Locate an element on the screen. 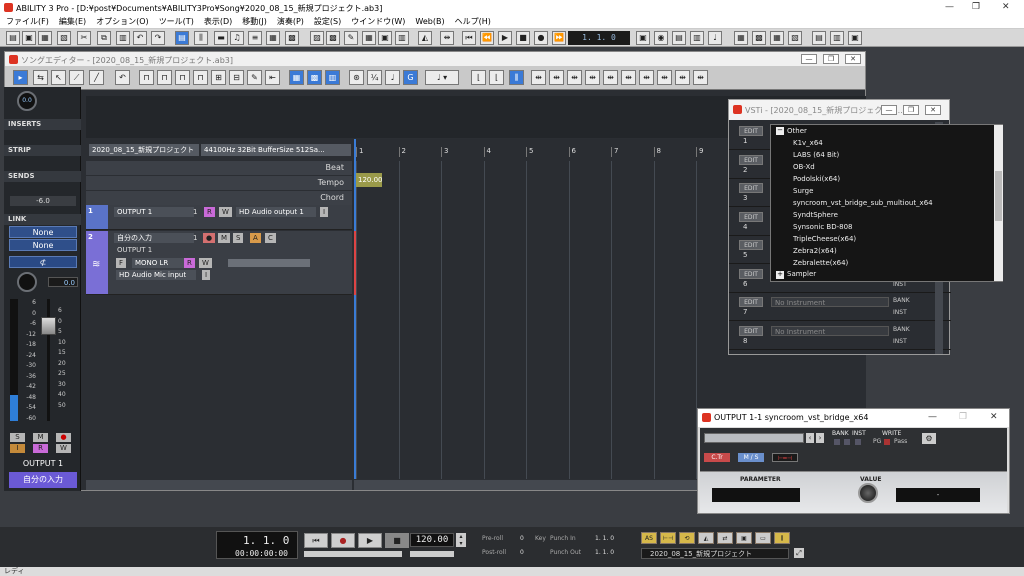  next-preset-icon: › is located at coordinates (820, 438).